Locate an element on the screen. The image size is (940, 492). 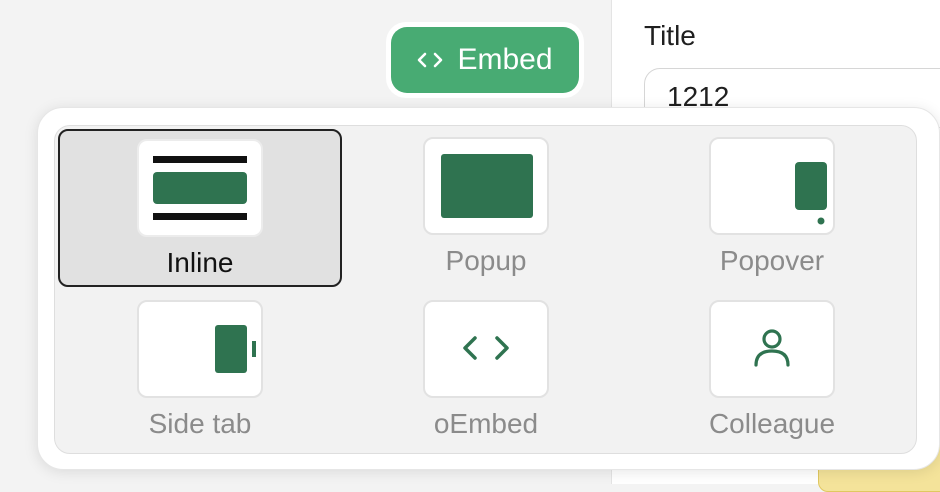
embed-option-oembed: oEmbed is located at coordinates (486, 371).